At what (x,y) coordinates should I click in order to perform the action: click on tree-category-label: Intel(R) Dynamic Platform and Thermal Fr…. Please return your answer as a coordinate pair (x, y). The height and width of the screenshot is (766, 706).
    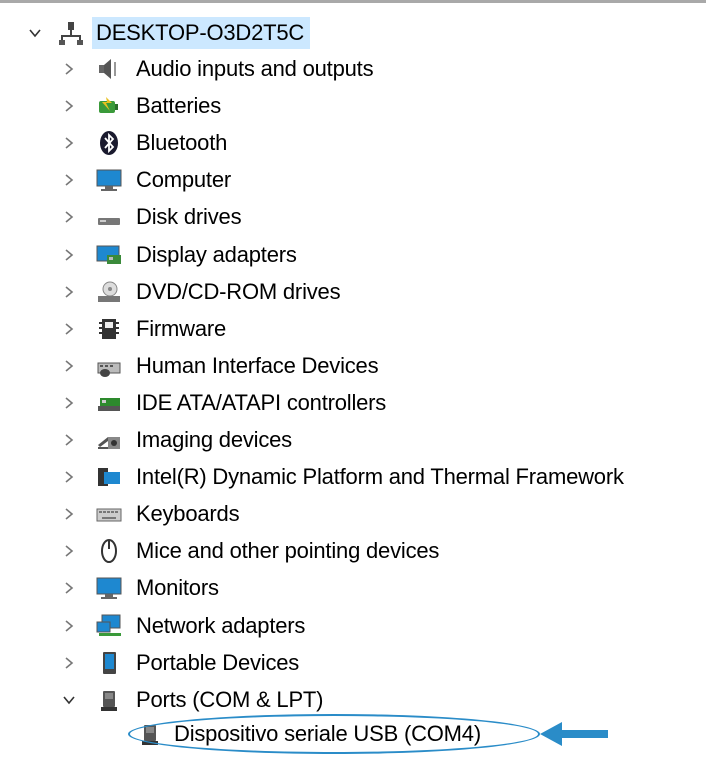
    Looking at the image, I should click on (380, 476).